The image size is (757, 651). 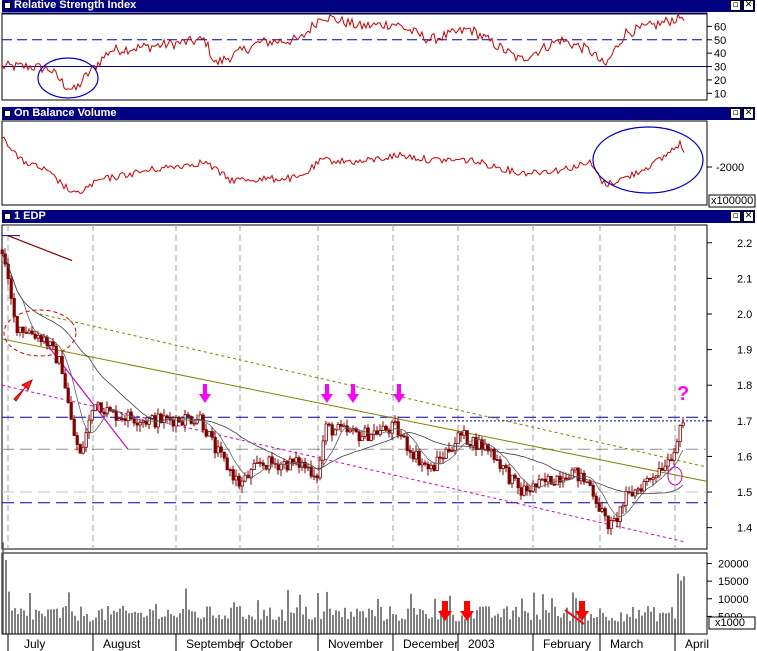 I want to click on price-tick-label: 1.5, so click(x=744, y=493).